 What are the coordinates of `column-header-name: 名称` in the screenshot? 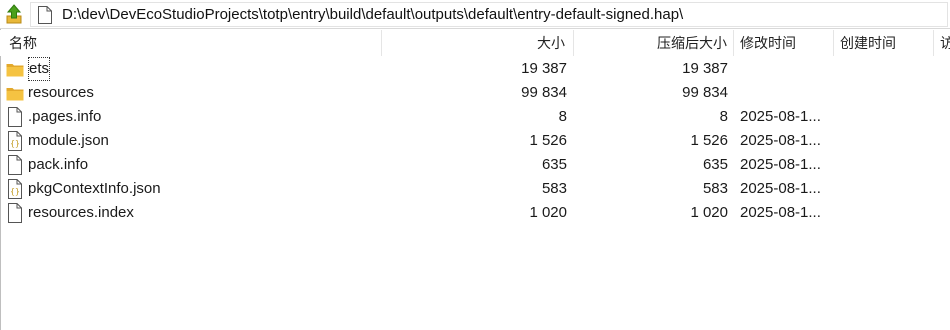 It's located at (191, 43).